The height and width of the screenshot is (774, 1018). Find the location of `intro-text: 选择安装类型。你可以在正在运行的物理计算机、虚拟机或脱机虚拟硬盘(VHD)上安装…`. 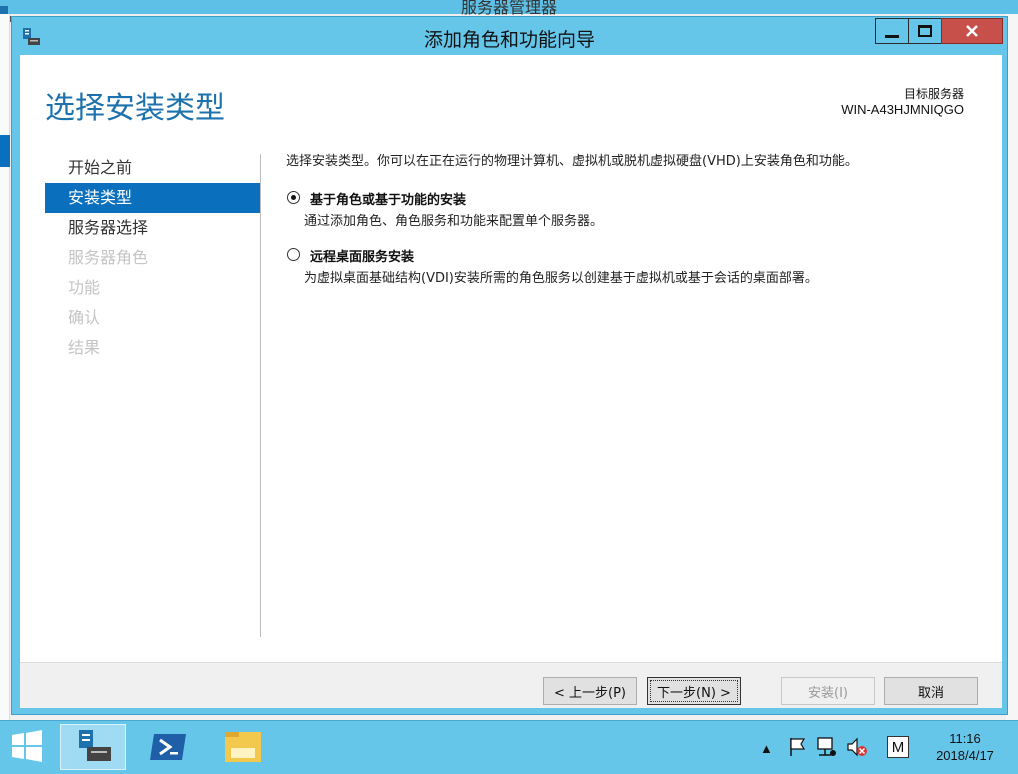

intro-text: 选择安装类型。你可以在正在运行的物理计算机、虚拟机或脱机虚拟硬盘(VHD)上安装… is located at coordinates (572, 161).